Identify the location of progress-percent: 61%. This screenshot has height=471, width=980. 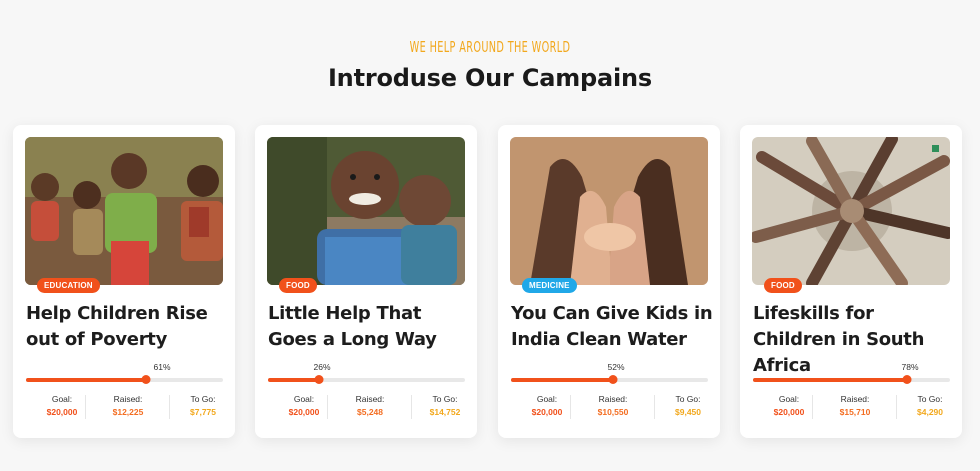
(162, 367).